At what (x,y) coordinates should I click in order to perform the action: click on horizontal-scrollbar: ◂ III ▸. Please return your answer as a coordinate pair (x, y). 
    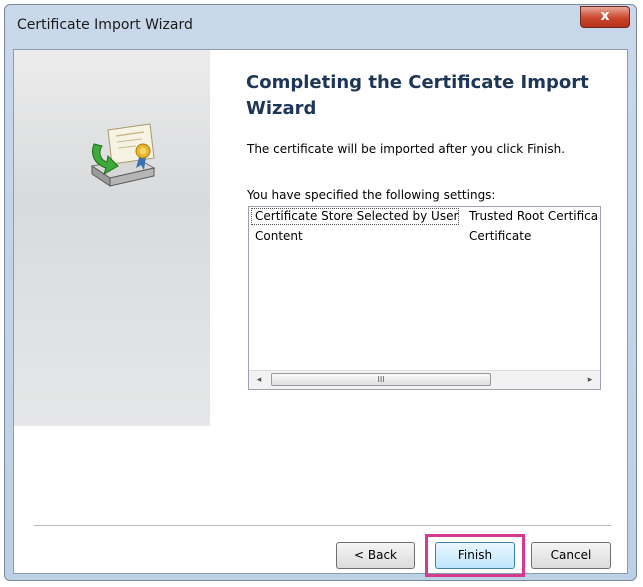
    Looking at the image, I should click on (424, 379).